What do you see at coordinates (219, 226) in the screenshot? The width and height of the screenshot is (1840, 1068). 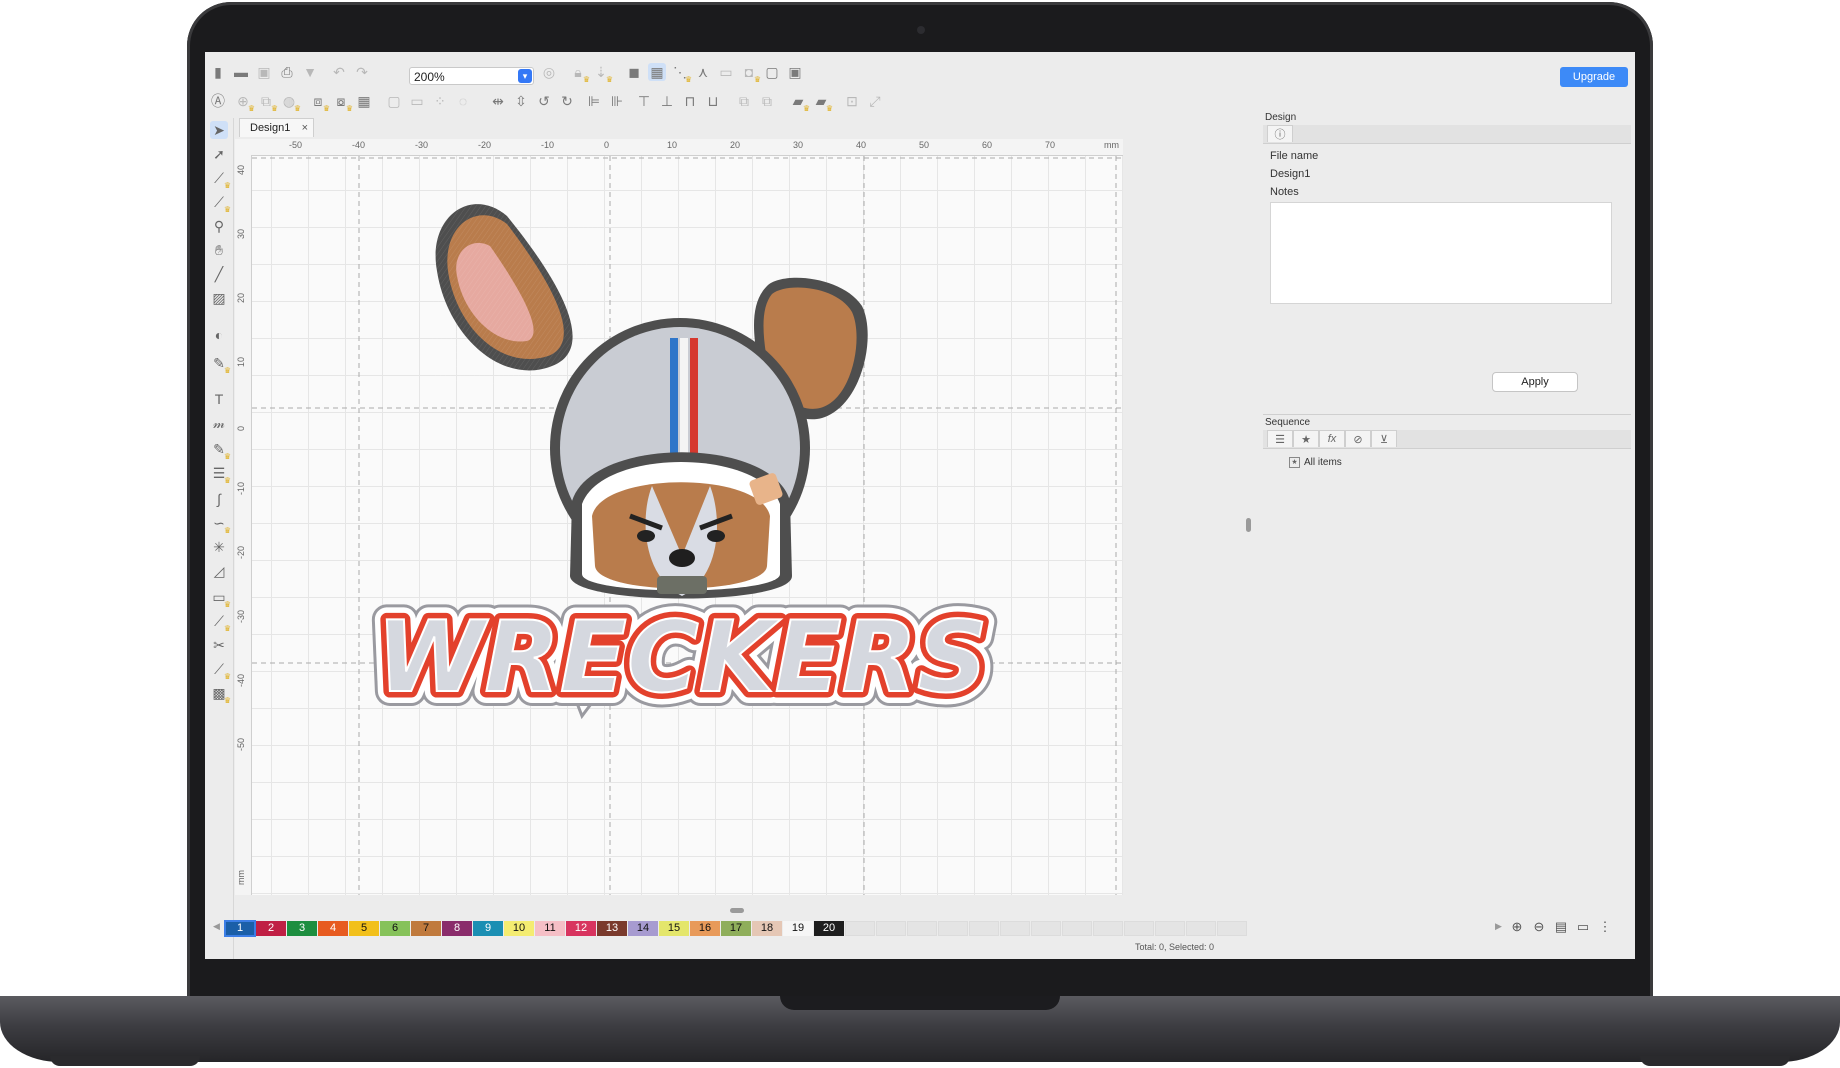 I see `zoom-icon: ⚲` at bounding box center [219, 226].